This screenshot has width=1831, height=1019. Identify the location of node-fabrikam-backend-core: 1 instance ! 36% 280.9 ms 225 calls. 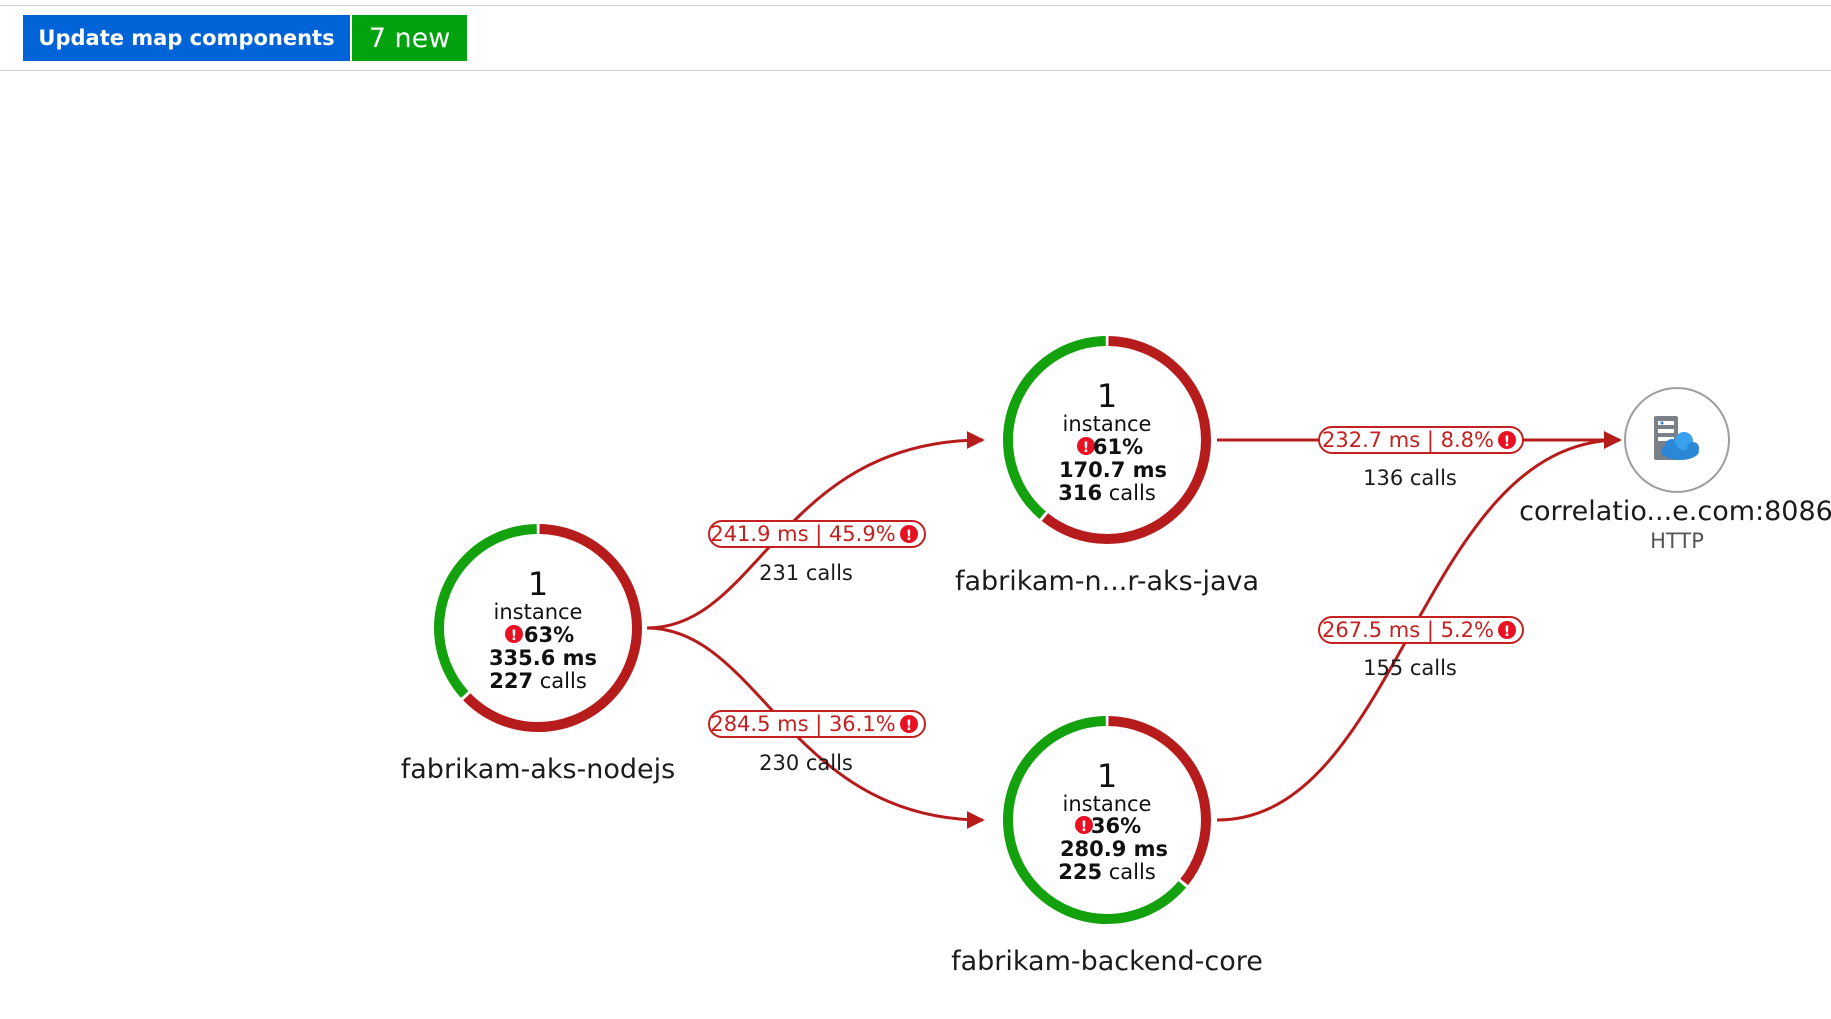
(1107, 820).